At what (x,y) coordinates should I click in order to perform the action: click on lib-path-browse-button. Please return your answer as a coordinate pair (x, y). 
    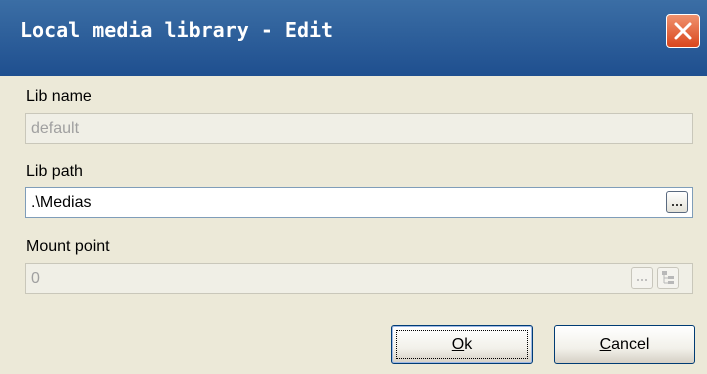
    Looking at the image, I should click on (677, 202).